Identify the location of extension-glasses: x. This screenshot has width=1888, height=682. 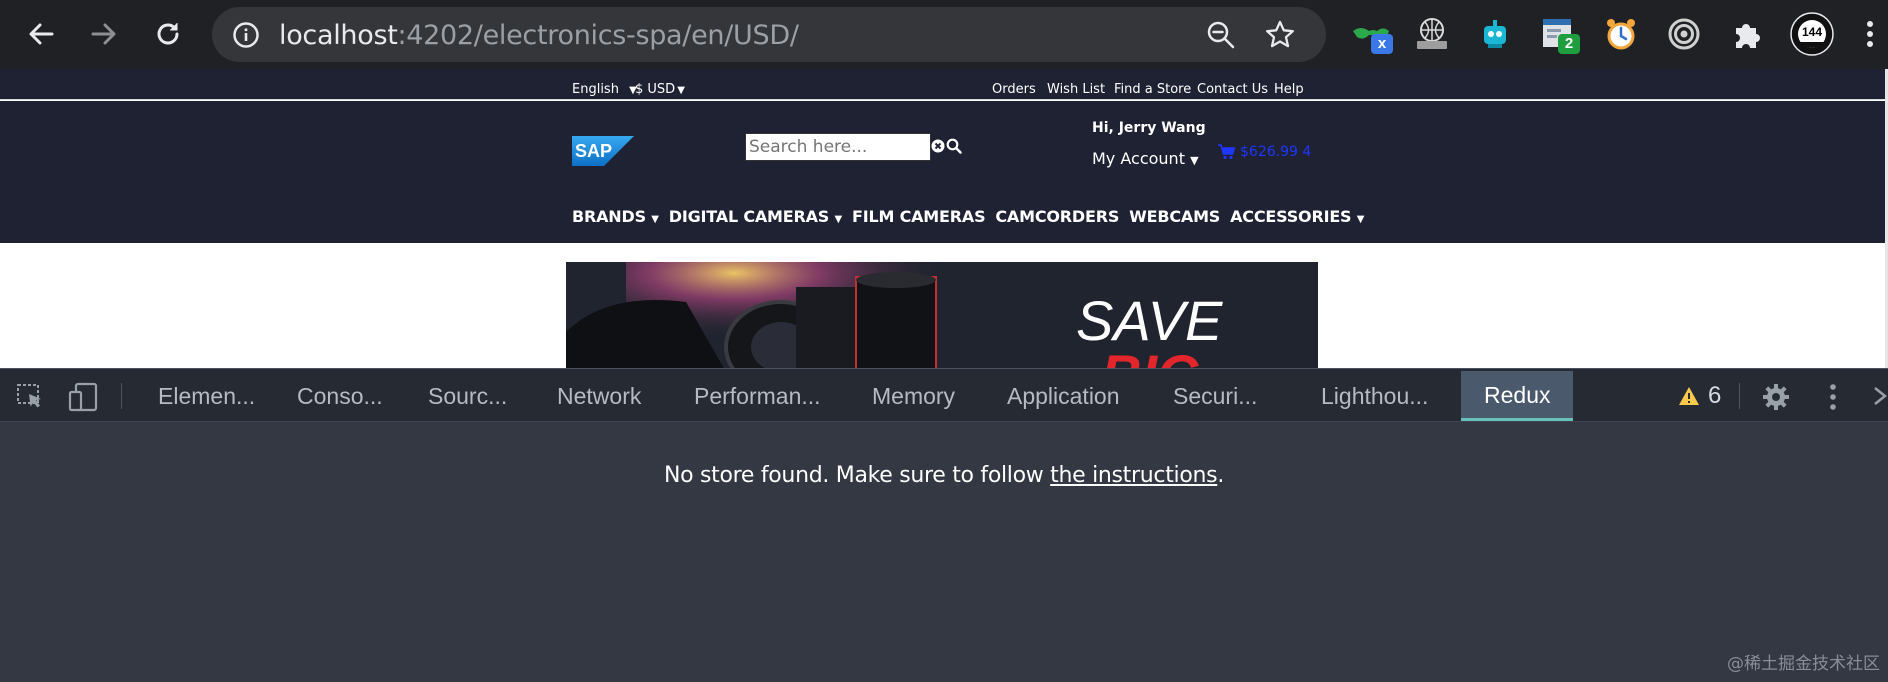
(1371, 34).